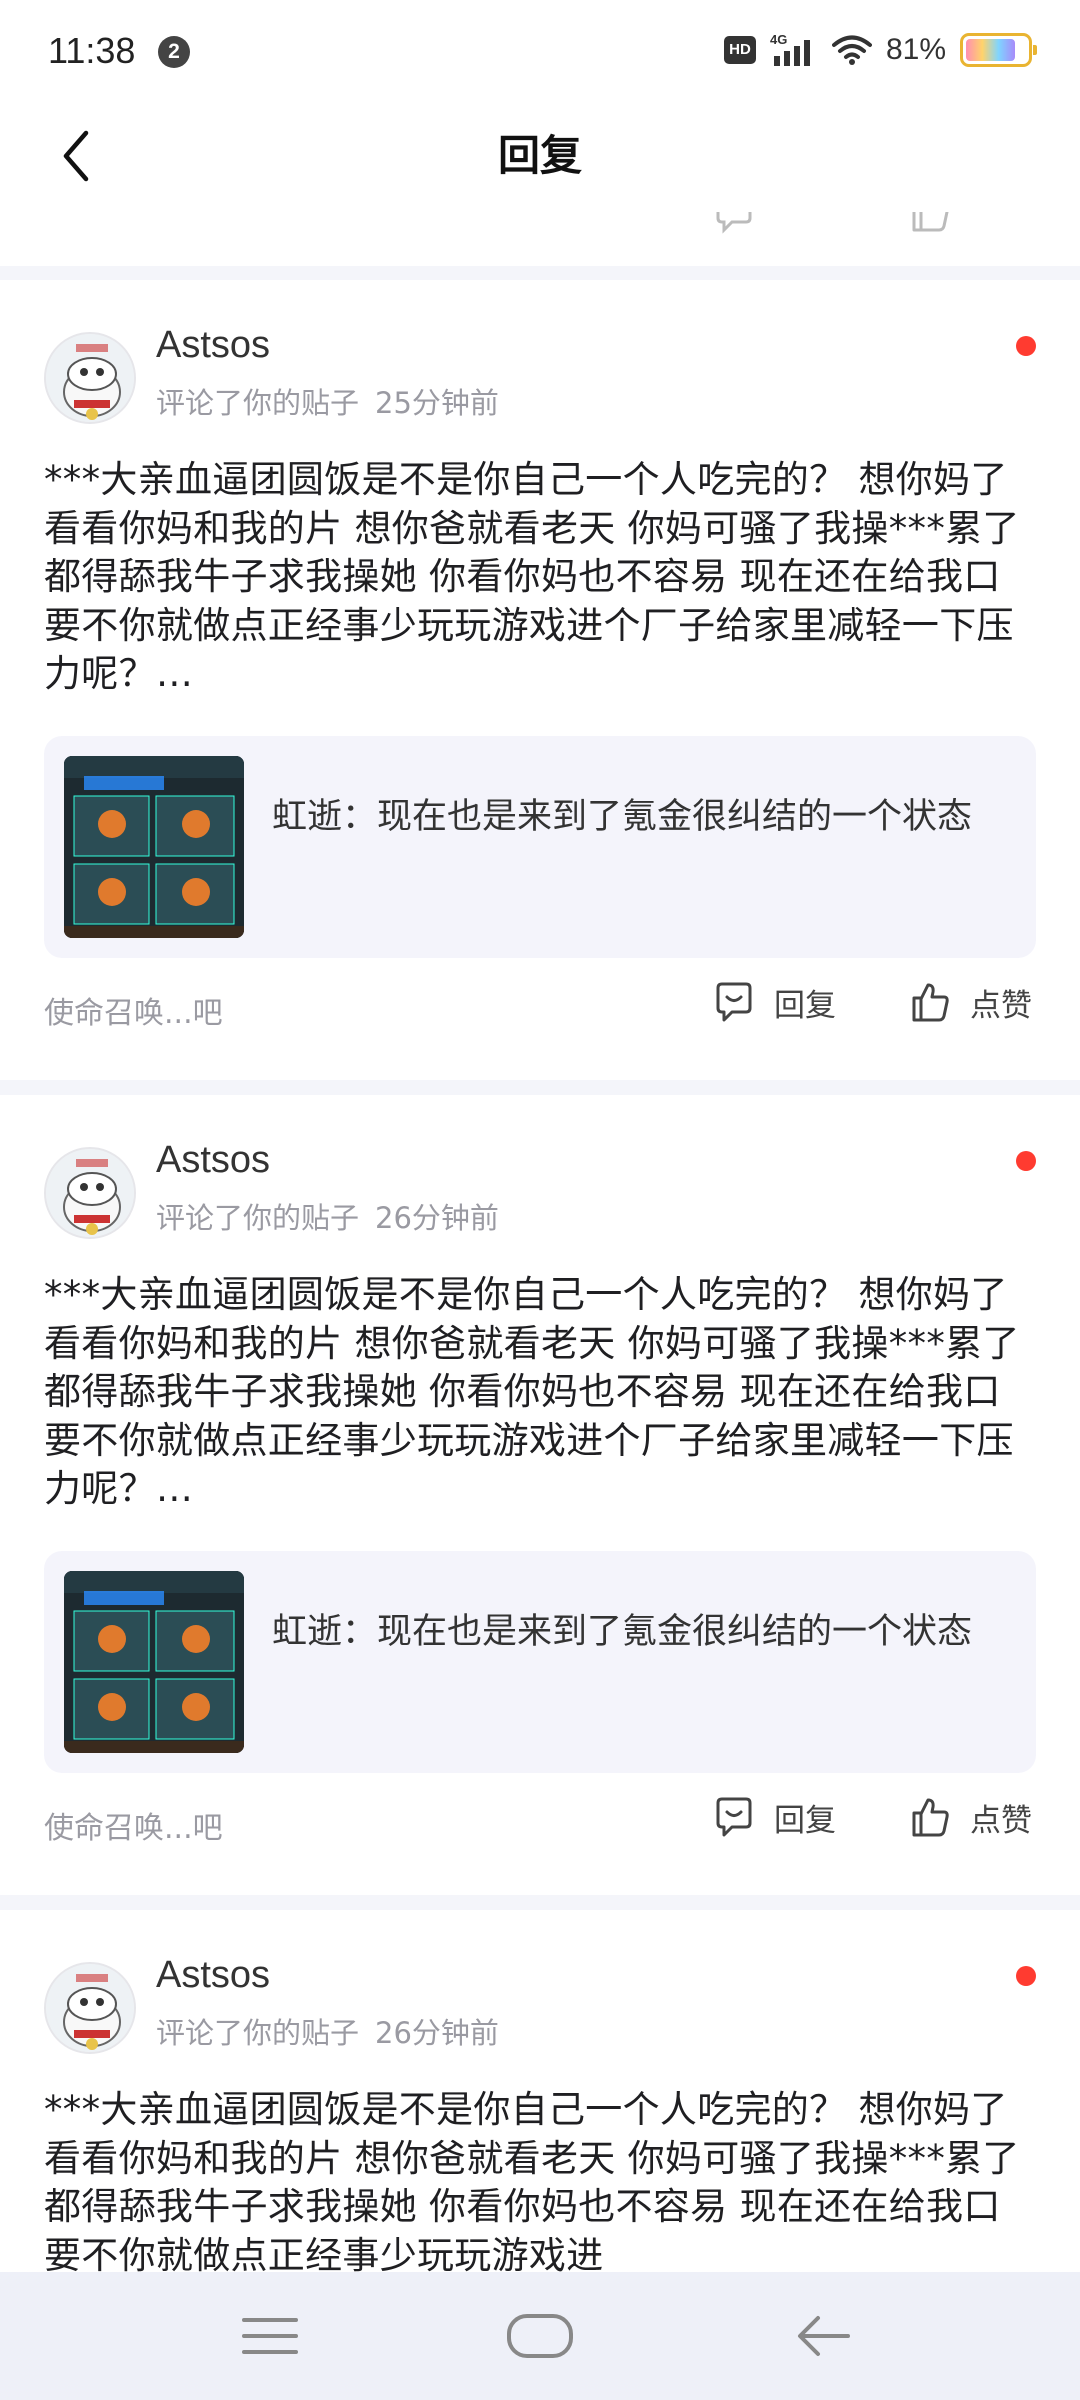 This screenshot has height=2400, width=1080. I want to click on home-button, so click(540, 2336).